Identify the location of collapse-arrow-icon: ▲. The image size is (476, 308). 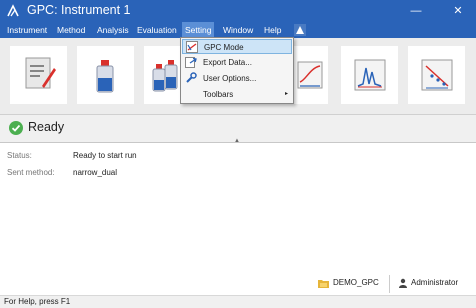
(237, 141).